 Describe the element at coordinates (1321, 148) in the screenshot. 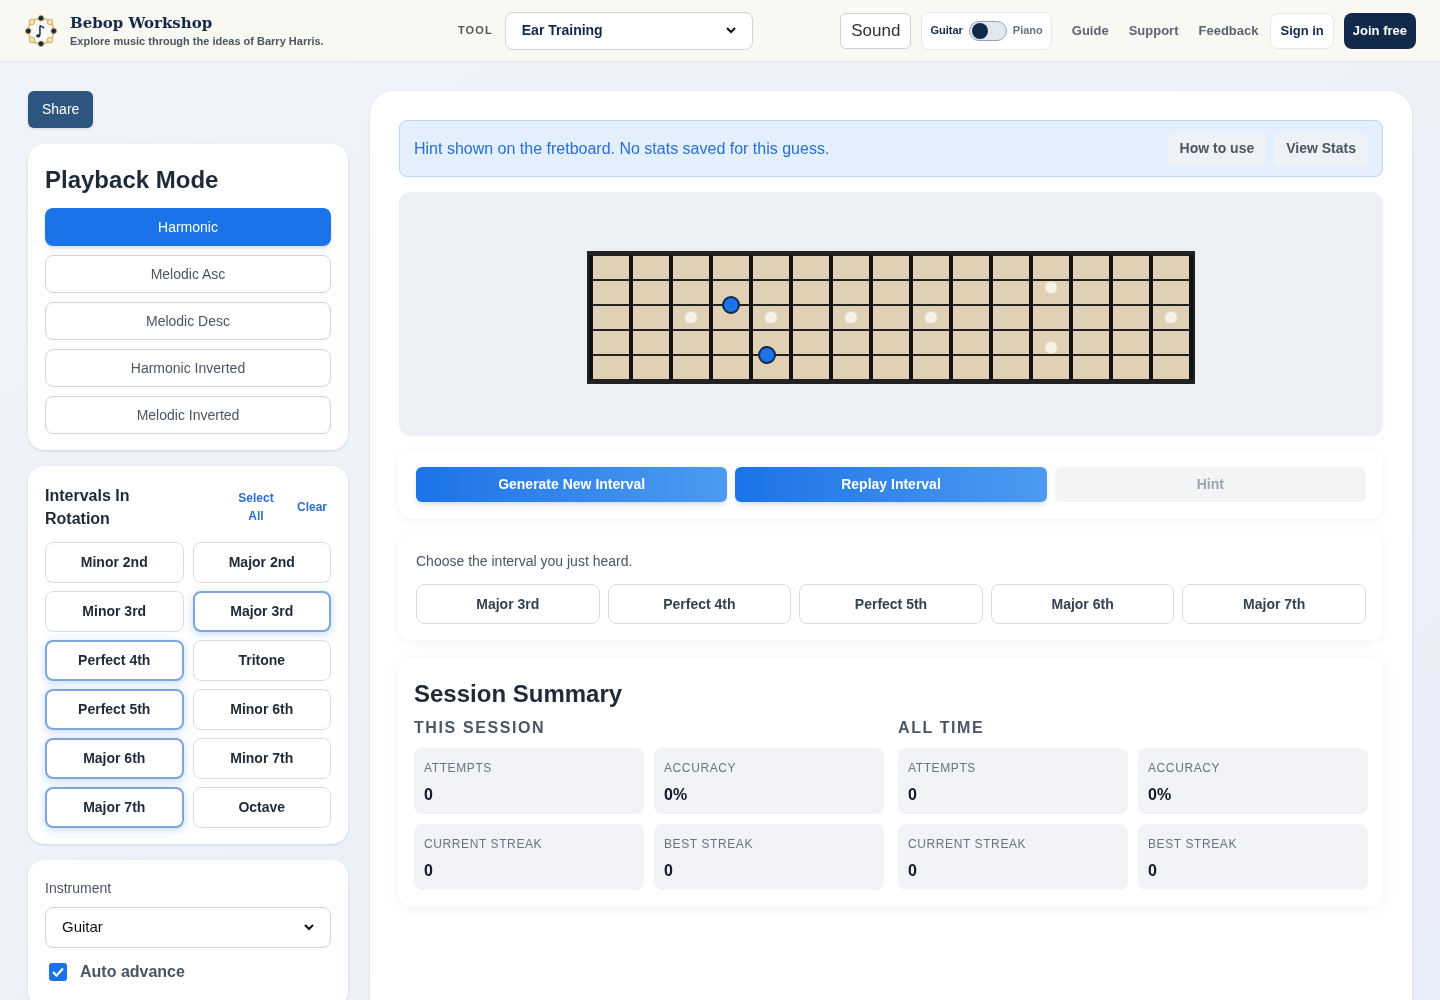

I see `banner-button: View Stats` at that location.